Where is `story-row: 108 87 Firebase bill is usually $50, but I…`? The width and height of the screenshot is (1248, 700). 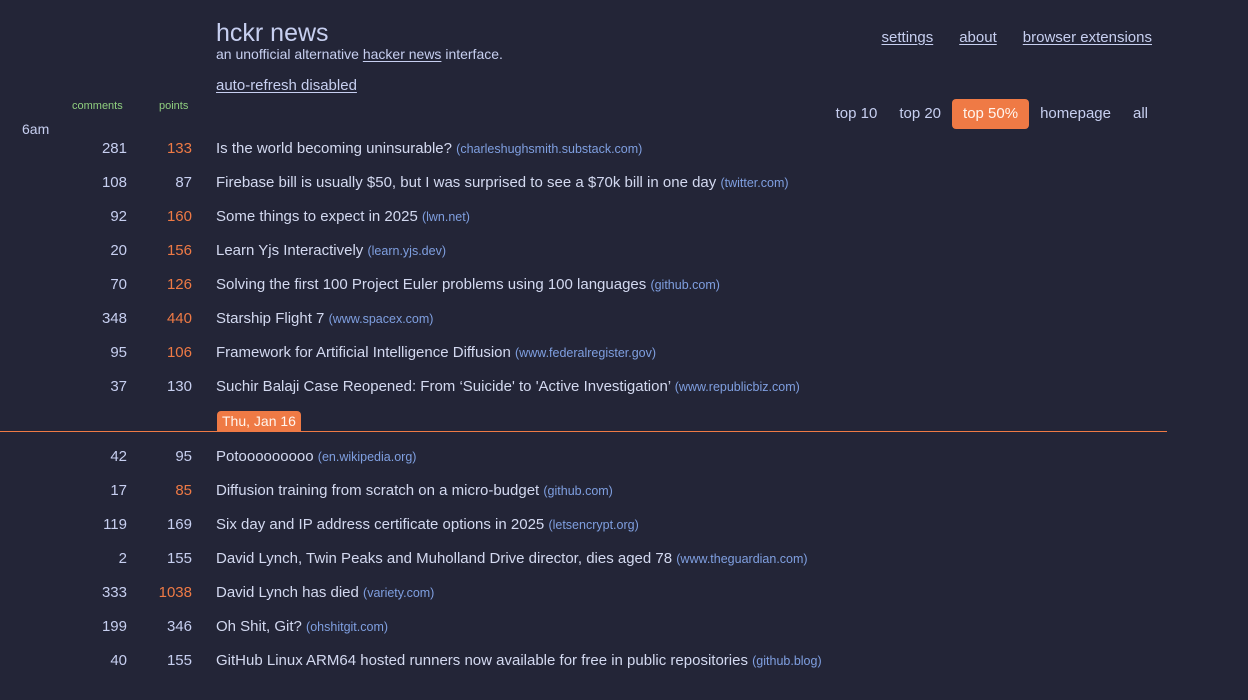
story-row: 108 87 Firebase bill is usually $50, but I… is located at coordinates (624, 183).